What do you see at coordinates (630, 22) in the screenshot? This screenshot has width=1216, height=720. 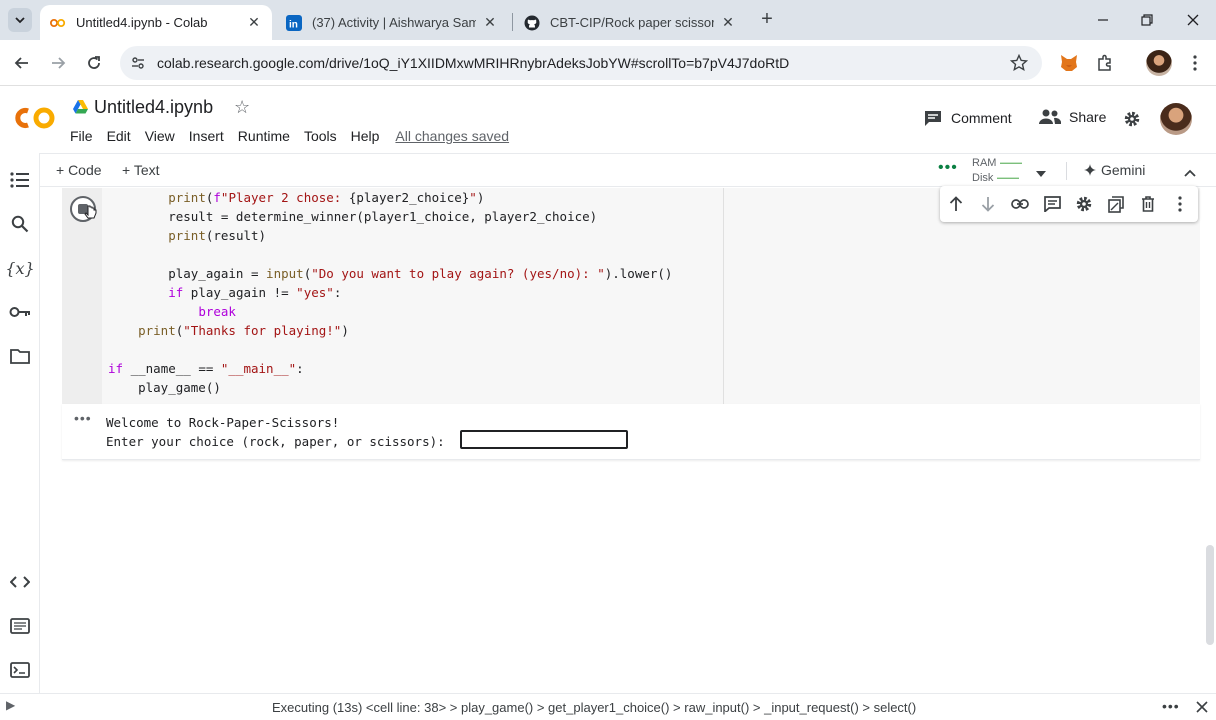 I see `tab-github: CBT-CIP/Rock paper scissors game ✕` at bounding box center [630, 22].